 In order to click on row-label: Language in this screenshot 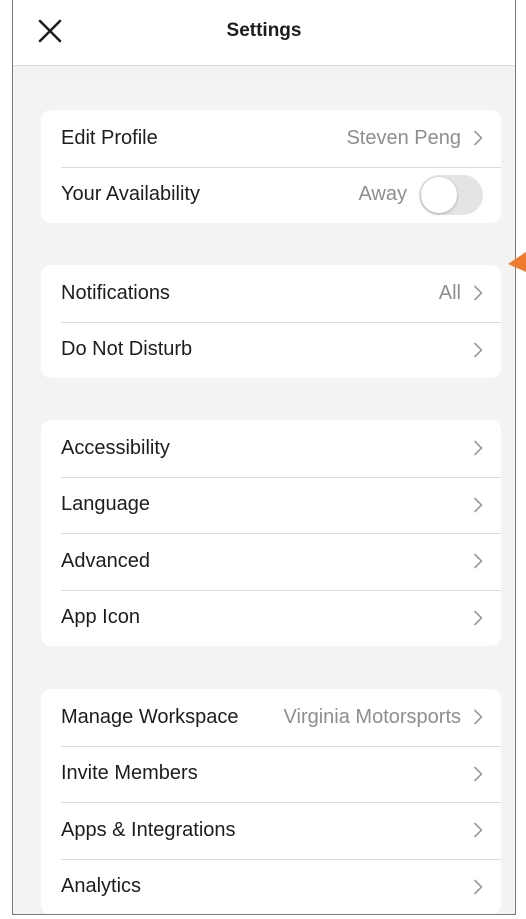, I will do `click(105, 504)`.